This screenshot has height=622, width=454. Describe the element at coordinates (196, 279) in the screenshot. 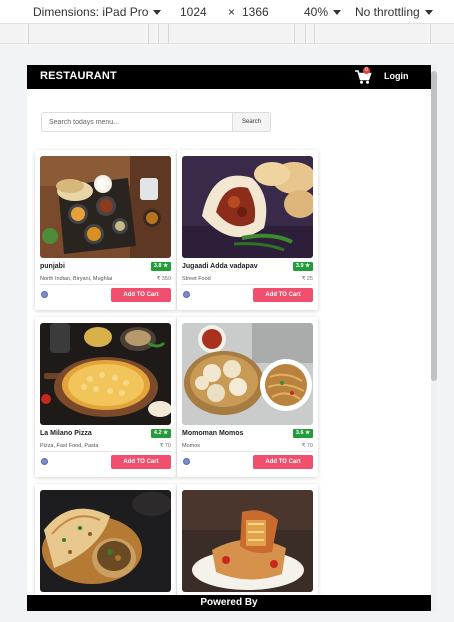

I see `cuisine-text: Street Food` at that location.